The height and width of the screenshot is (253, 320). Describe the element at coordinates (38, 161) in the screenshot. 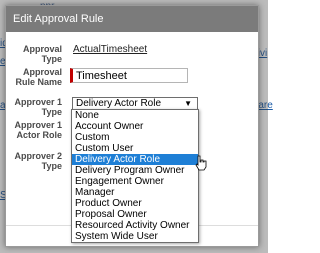

I see `approver-2-type-label: Approver 2 Type` at that location.